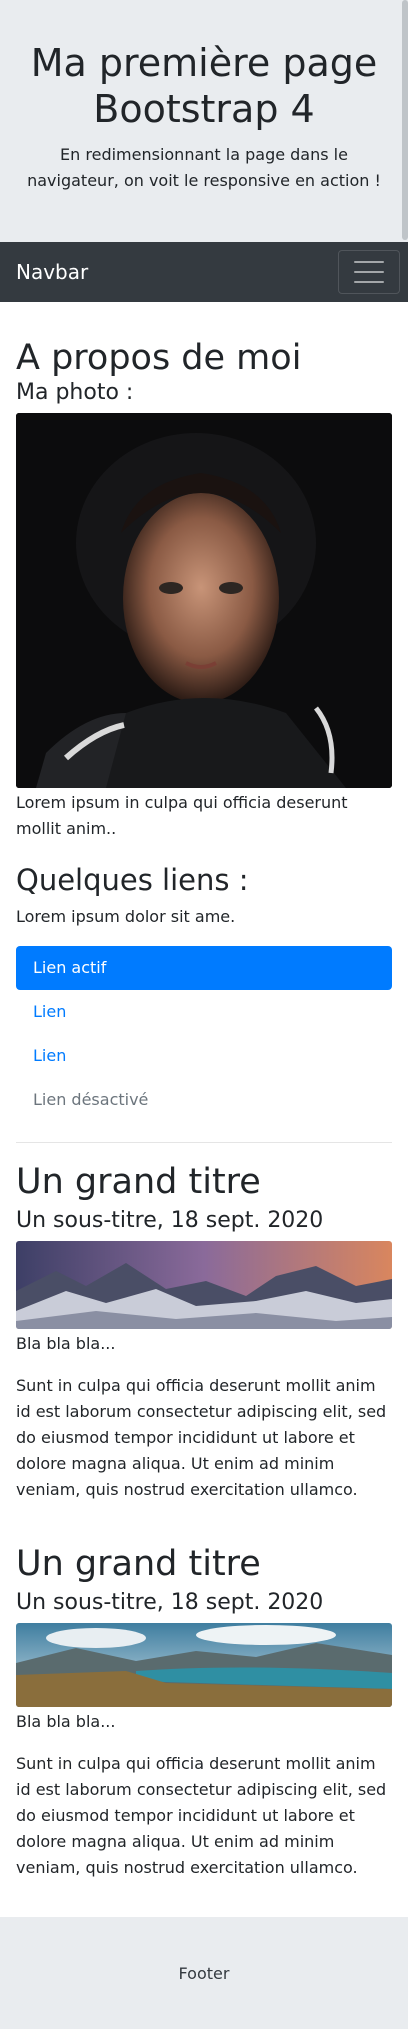 Image resolution: width=408 pixels, height=2029 pixels. I want to click on about-title: A propos de moi, so click(159, 358).